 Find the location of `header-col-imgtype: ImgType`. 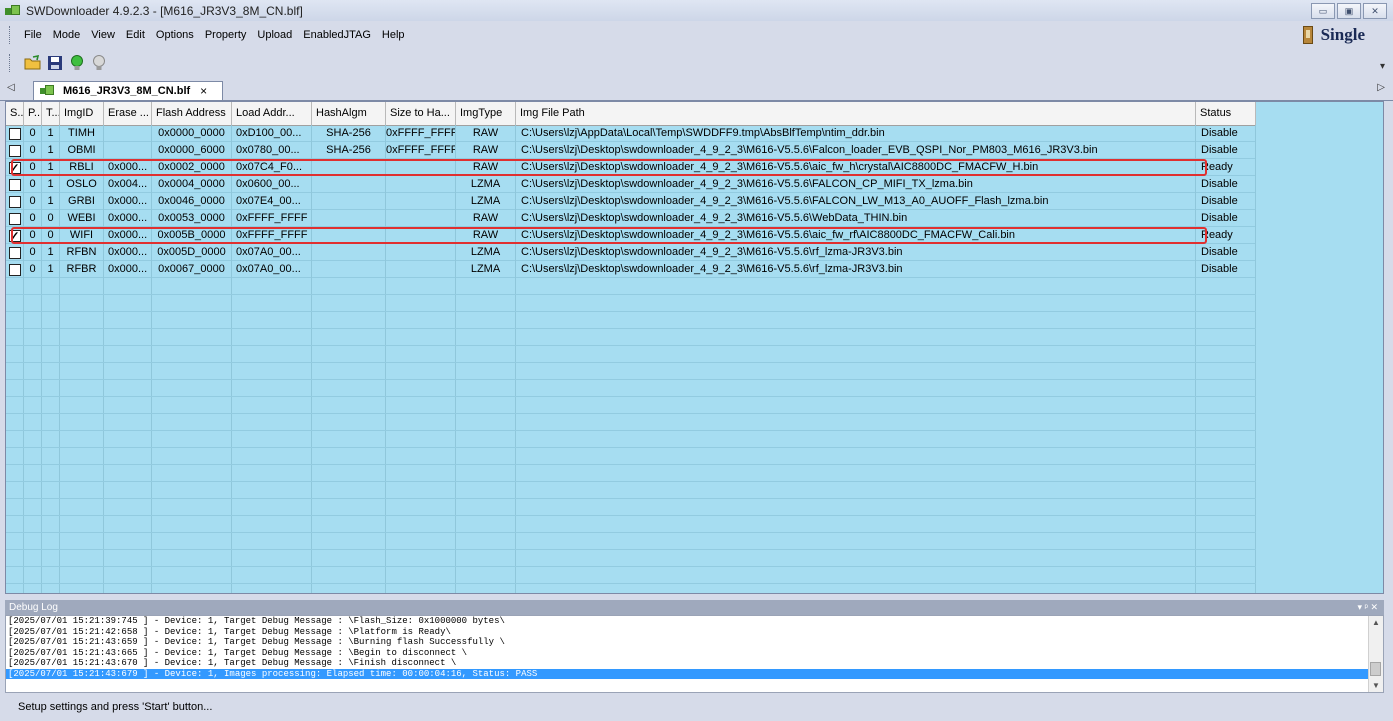

header-col-imgtype: ImgType is located at coordinates (486, 113).